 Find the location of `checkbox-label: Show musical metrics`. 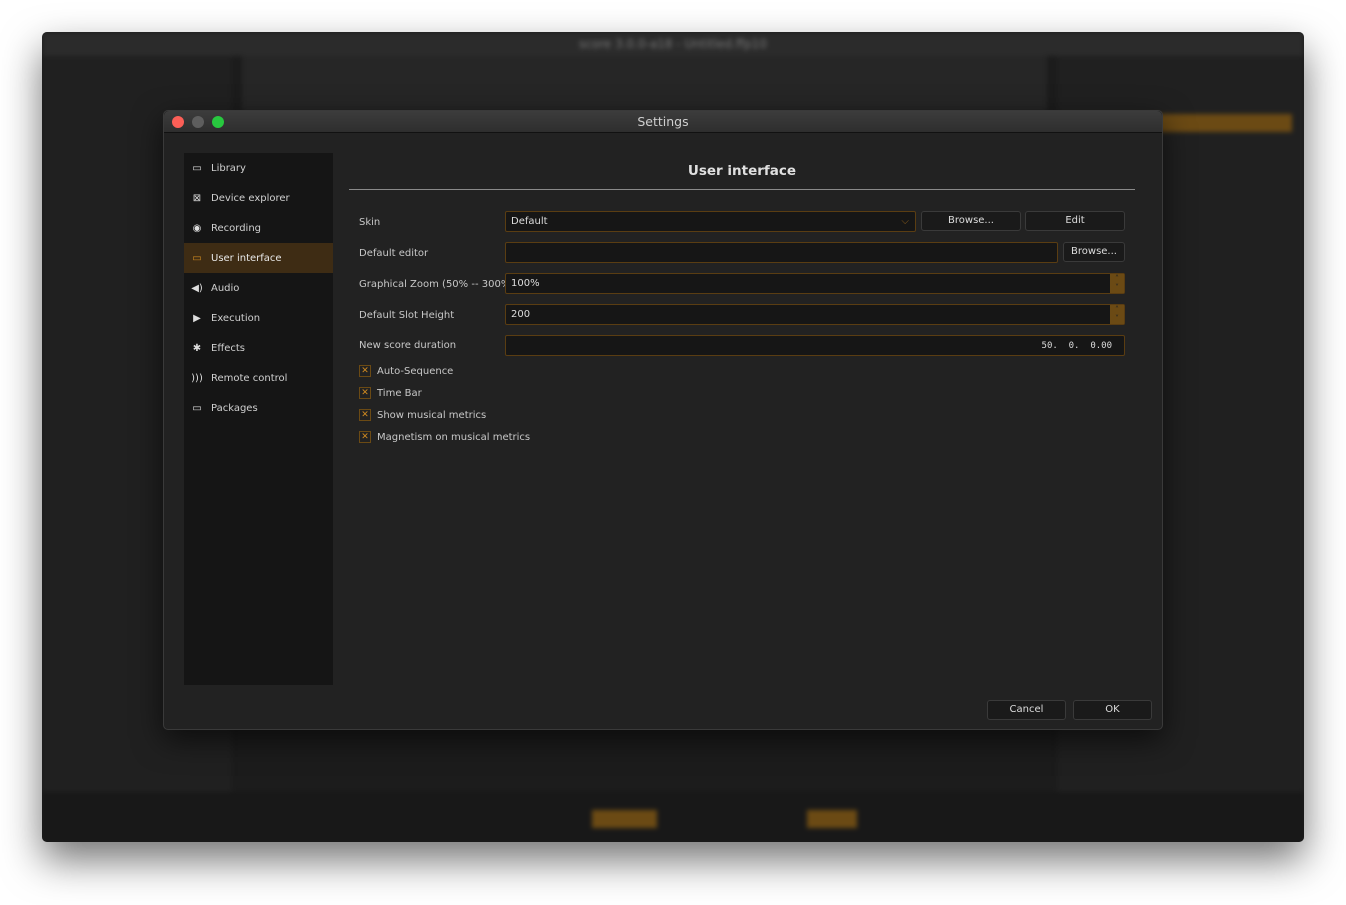

checkbox-label: Show musical metrics is located at coordinates (432, 415).